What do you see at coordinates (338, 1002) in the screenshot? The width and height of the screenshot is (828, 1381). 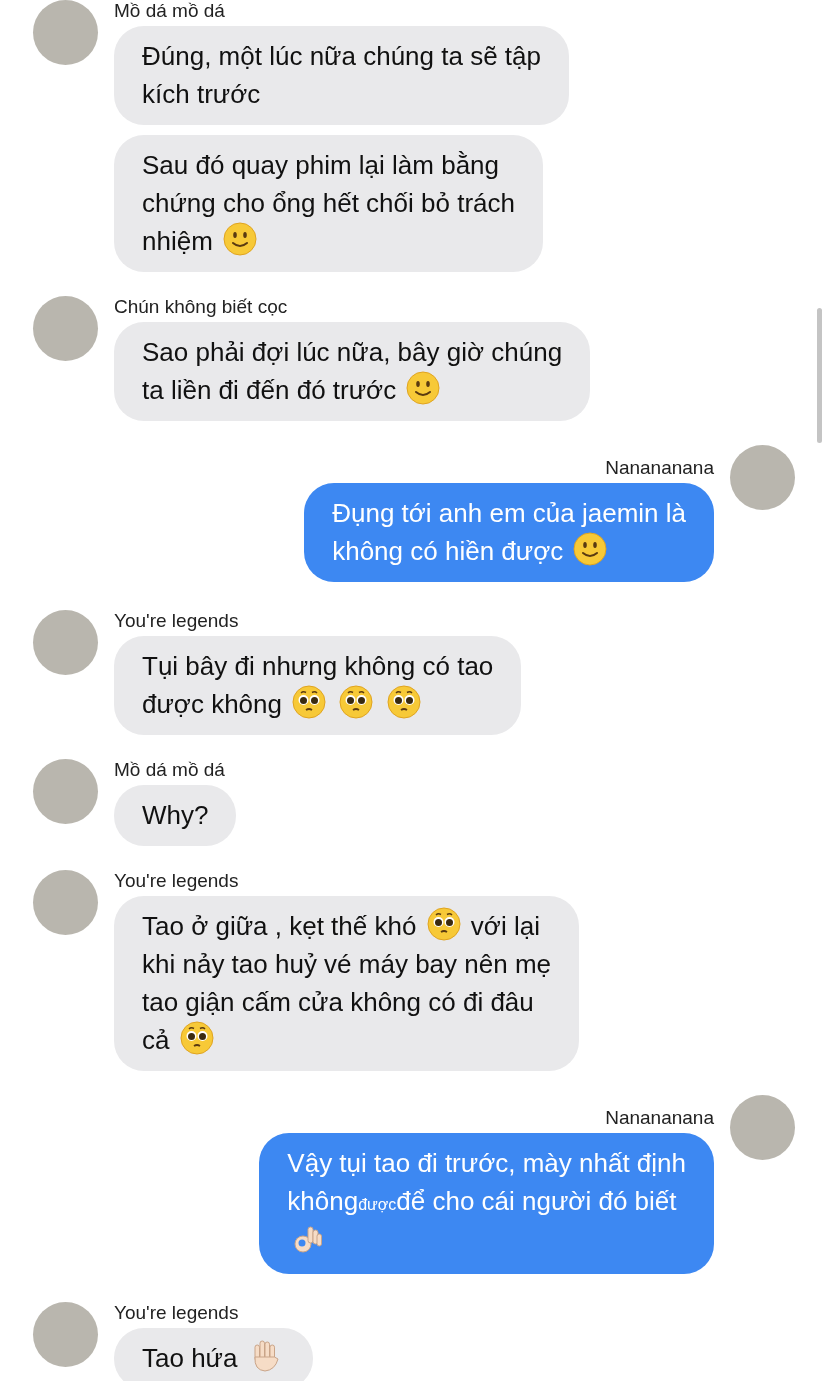 I see `message-text: tao giận cấm cửa không có đi đâu` at bounding box center [338, 1002].